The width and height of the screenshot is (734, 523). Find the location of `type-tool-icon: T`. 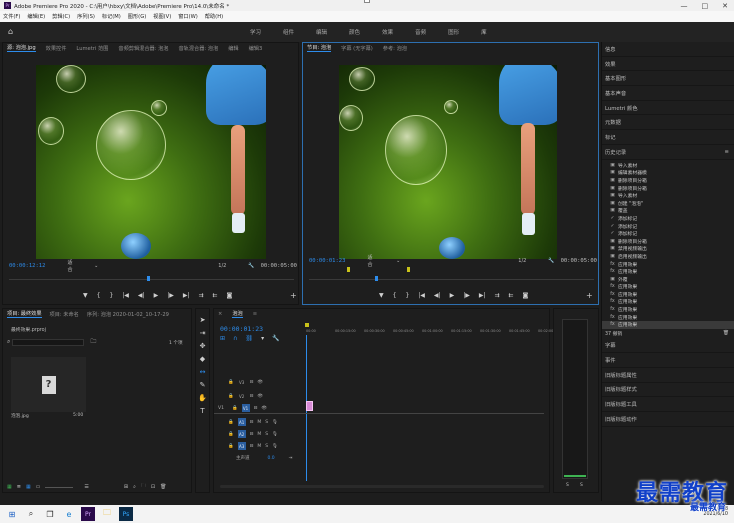

type-tool-icon: T is located at coordinates (203, 411).